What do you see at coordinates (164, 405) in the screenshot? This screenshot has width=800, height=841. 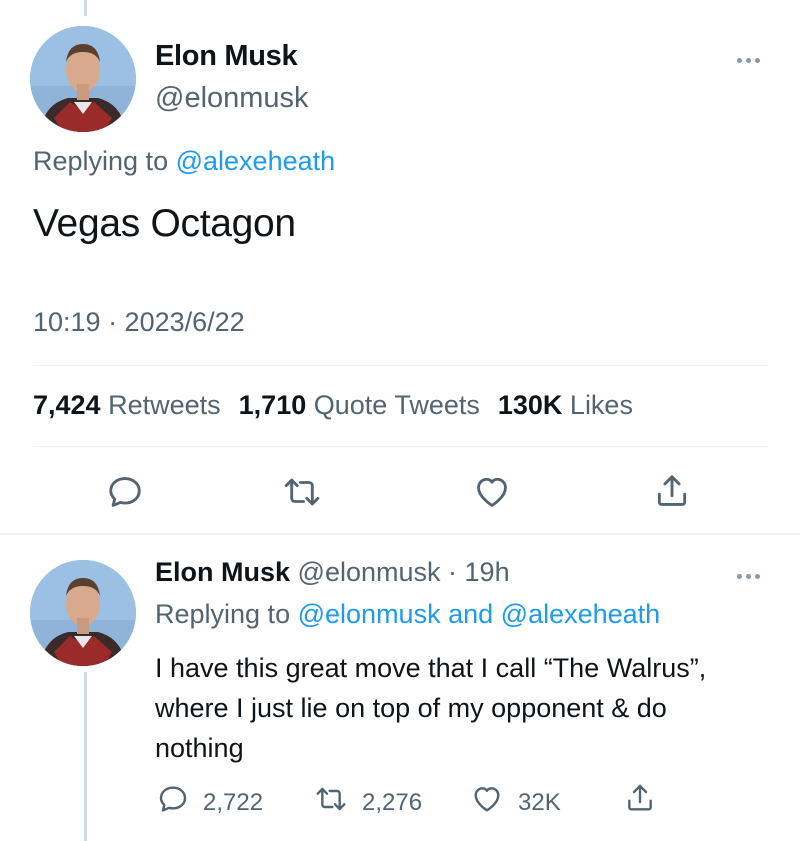 I see `retweets-label: Retweets` at bounding box center [164, 405].